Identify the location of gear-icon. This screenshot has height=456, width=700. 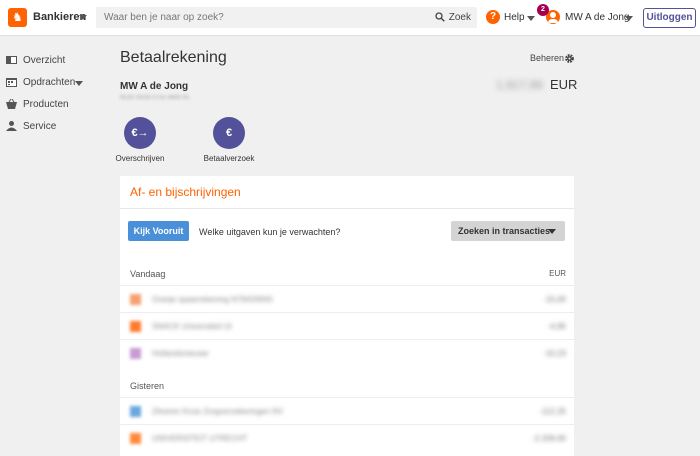
(569, 58).